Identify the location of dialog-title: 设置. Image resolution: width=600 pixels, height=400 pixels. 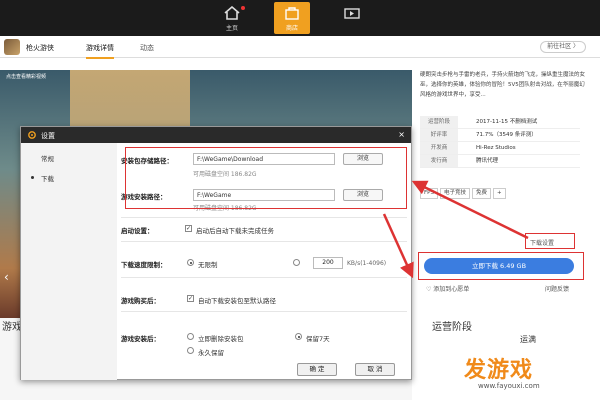
(48, 136).